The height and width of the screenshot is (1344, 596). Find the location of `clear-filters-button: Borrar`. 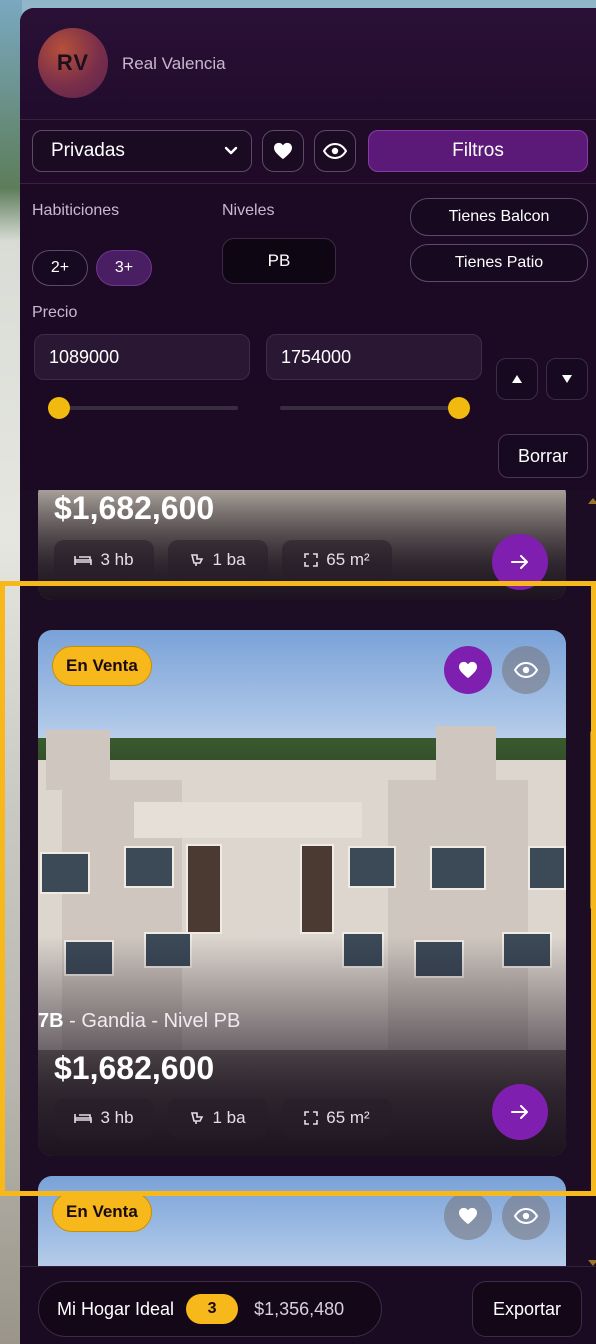

clear-filters-button: Borrar is located at coordinates (543, 456).